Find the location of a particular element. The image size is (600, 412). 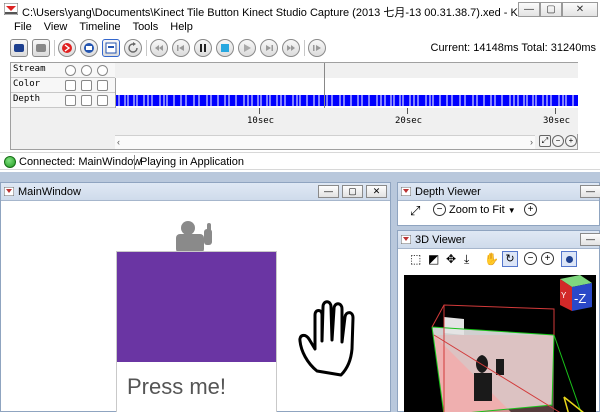

stream-depth-label: Depth is located at coordinates (27, 99).